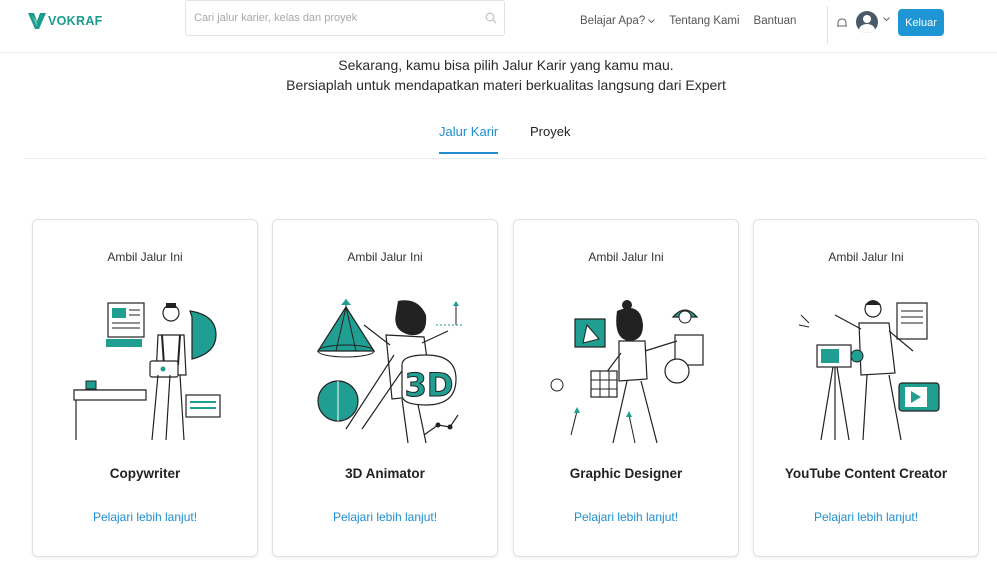 This screenshot has height=571, width=997. Describe the element at coordinates (429, 385) in the screenshot. I see `svg-text: 3D` at that location.